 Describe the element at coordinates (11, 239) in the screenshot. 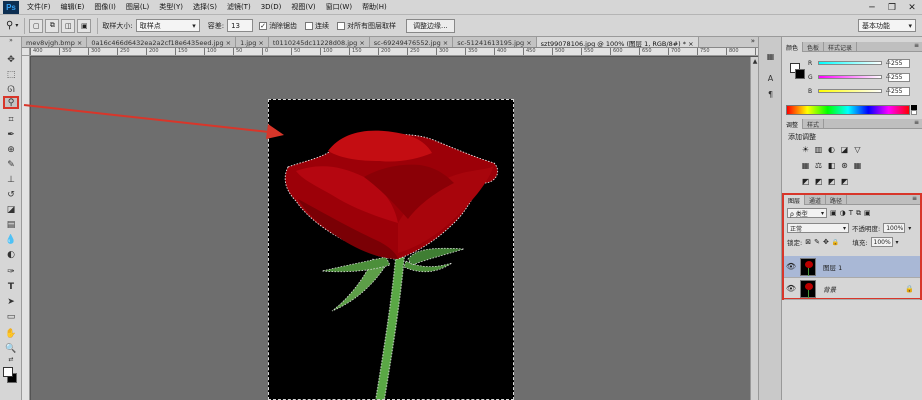

I see `blur-tool-icon: 💧` at that location.